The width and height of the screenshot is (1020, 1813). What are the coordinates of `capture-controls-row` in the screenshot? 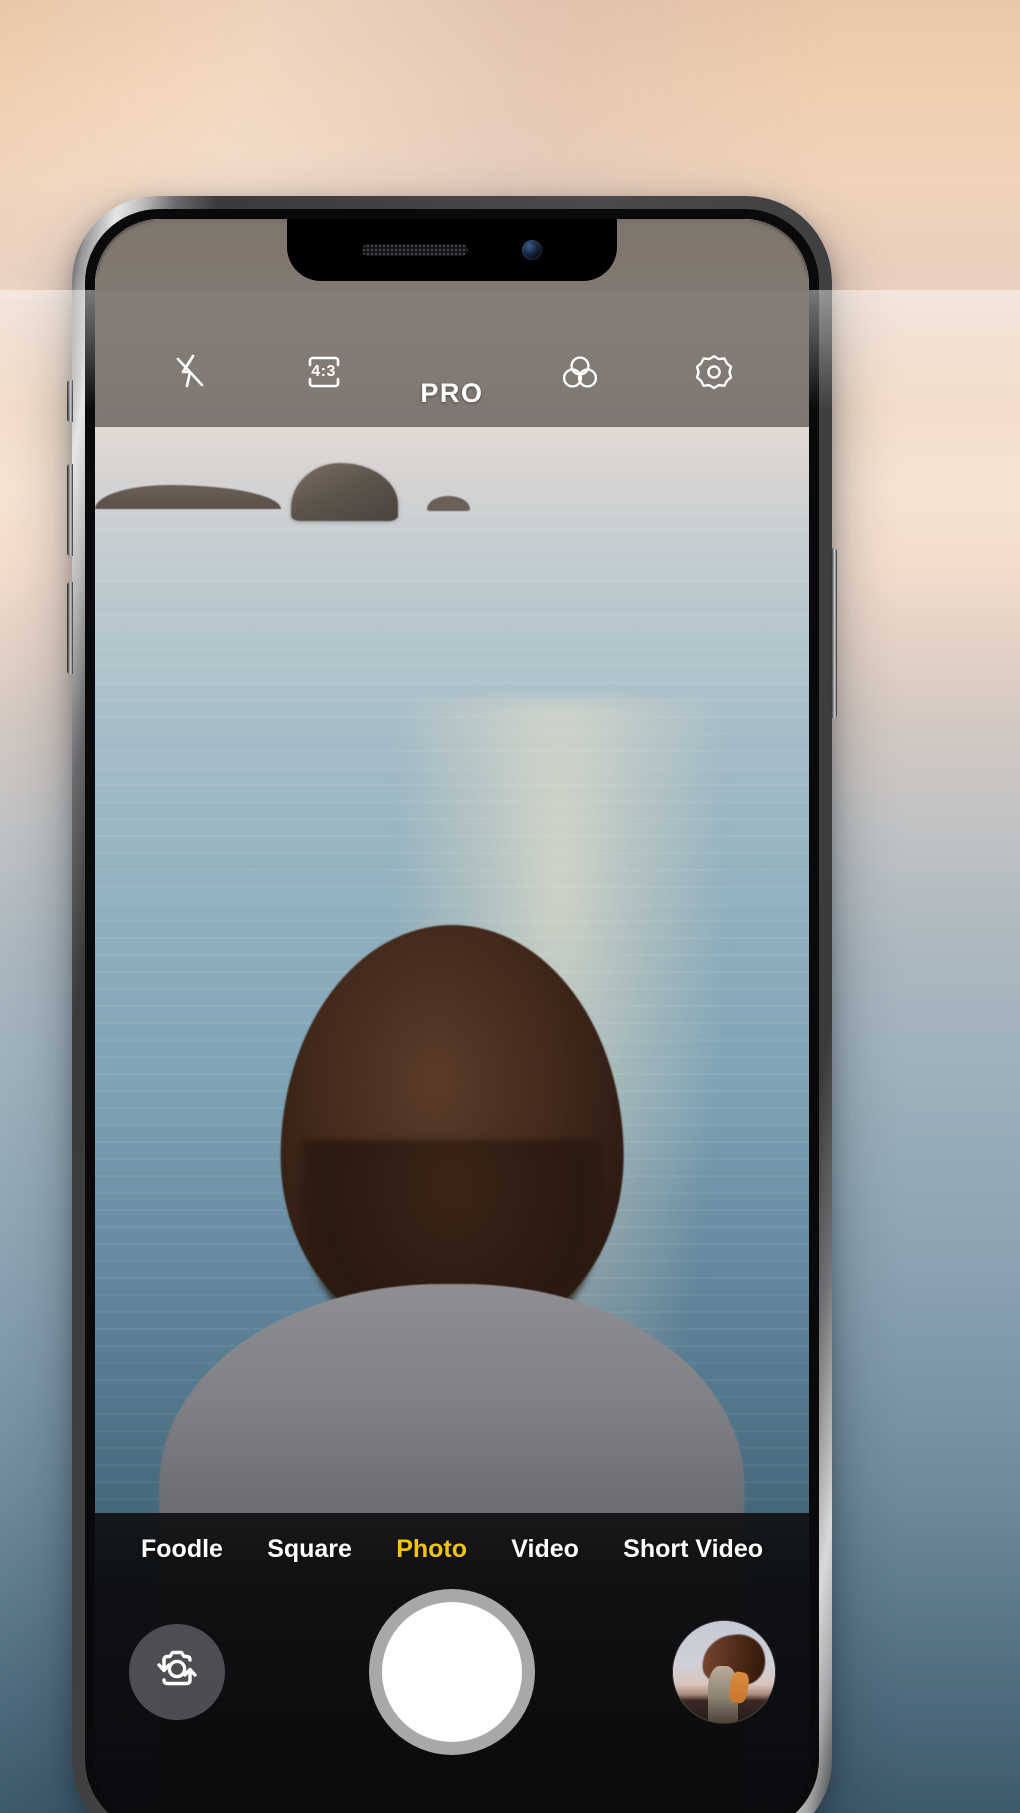 It's located at (452, 1672).